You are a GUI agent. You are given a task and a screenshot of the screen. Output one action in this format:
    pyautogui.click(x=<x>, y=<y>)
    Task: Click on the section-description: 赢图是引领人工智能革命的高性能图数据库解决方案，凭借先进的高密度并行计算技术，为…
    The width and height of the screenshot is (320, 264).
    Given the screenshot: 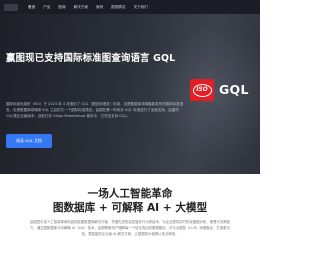 What is the action you would take?
    pyautogui.click(x=130, y=228)
    